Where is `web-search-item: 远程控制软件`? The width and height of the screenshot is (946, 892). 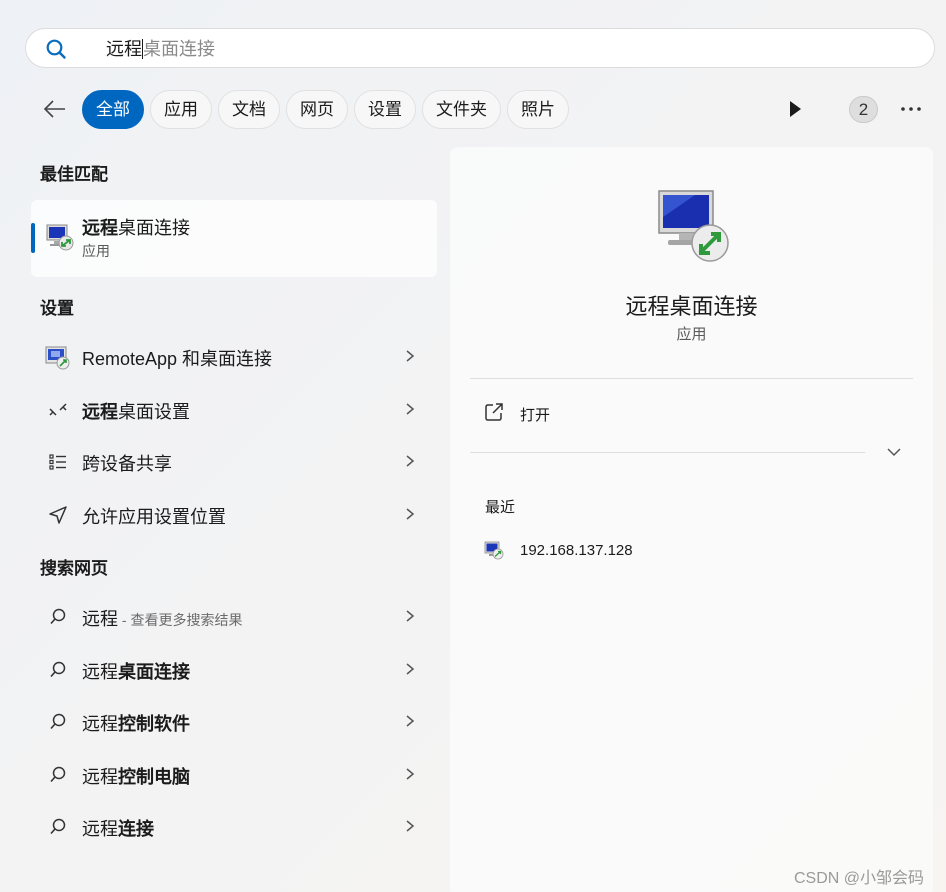
web-search-item: 远程控制软件 is located at coordinates (234, 721).